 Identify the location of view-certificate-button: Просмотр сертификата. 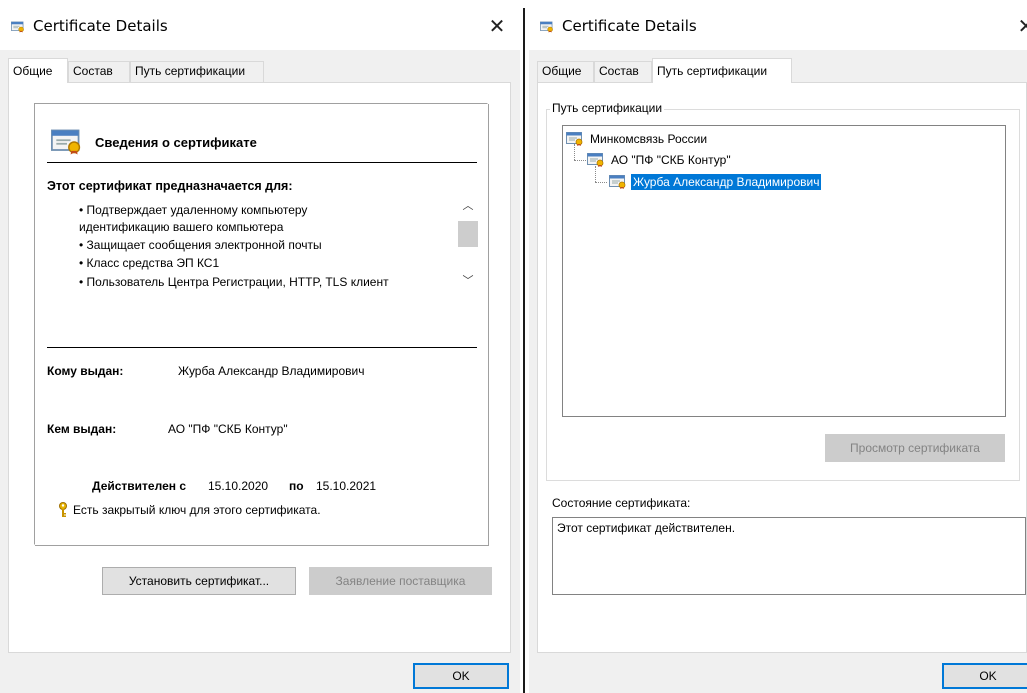
(915, 448).